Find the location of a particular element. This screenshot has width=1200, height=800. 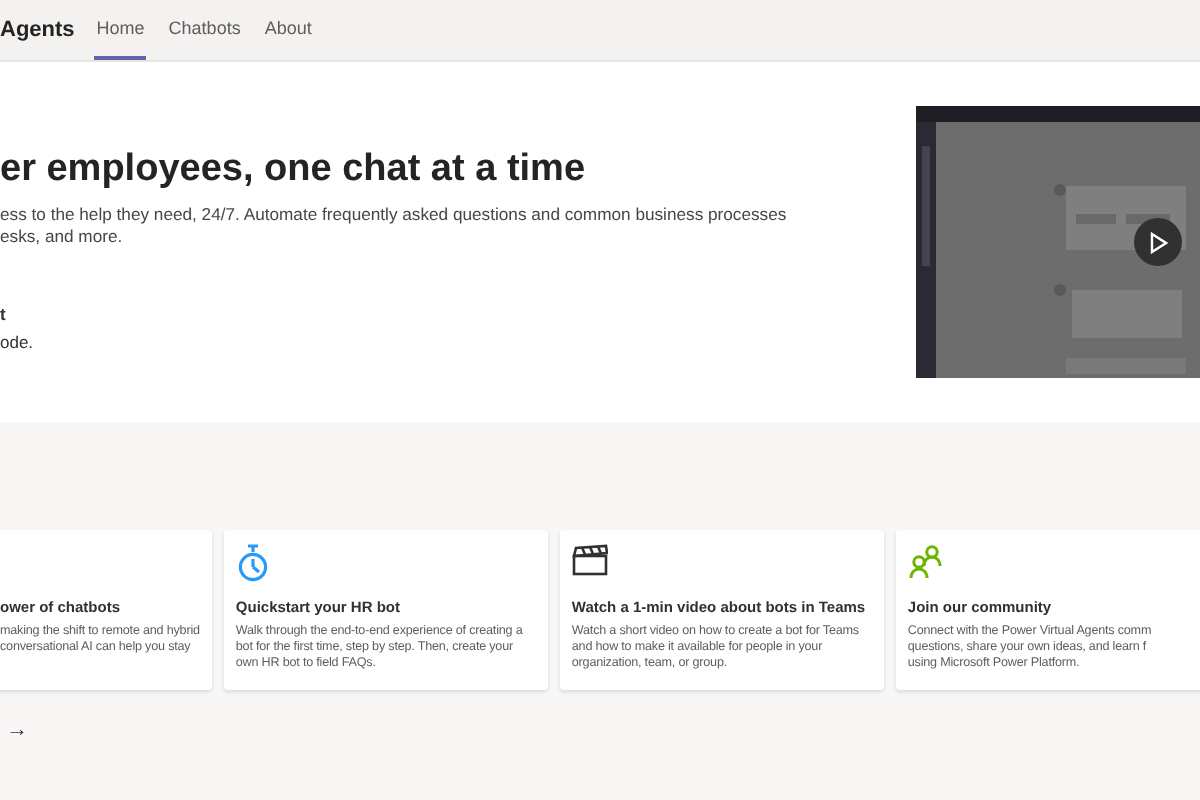

nav-tab: Chatbots is located at coordinates (204, 30).